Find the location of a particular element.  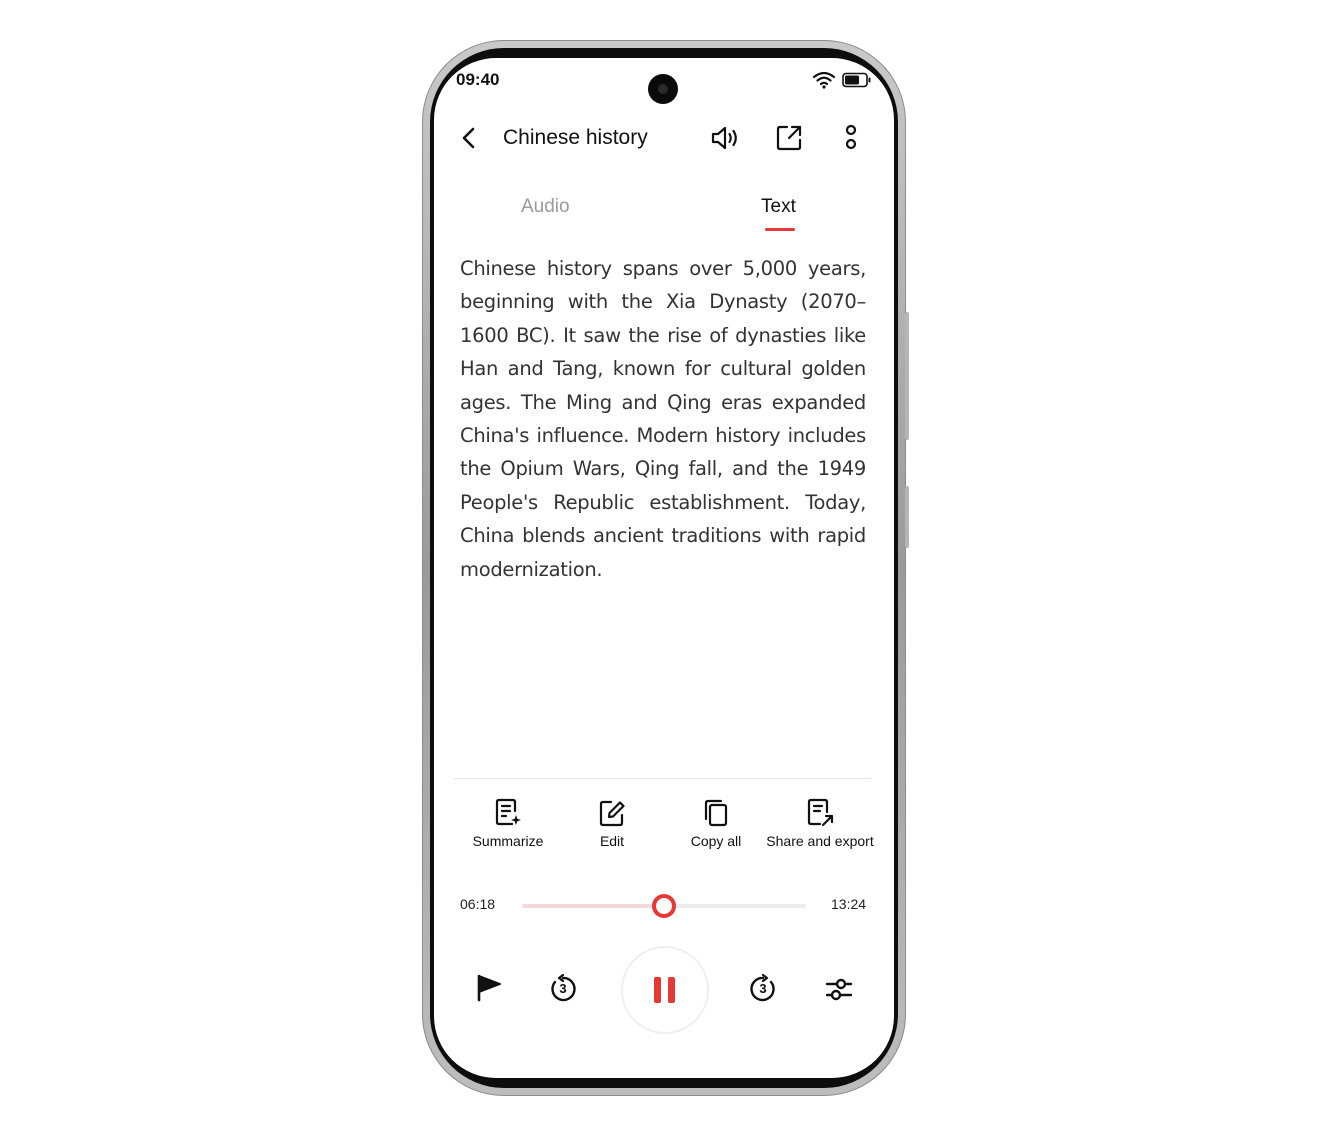

copy-icon is located at coordinates (716, 813).